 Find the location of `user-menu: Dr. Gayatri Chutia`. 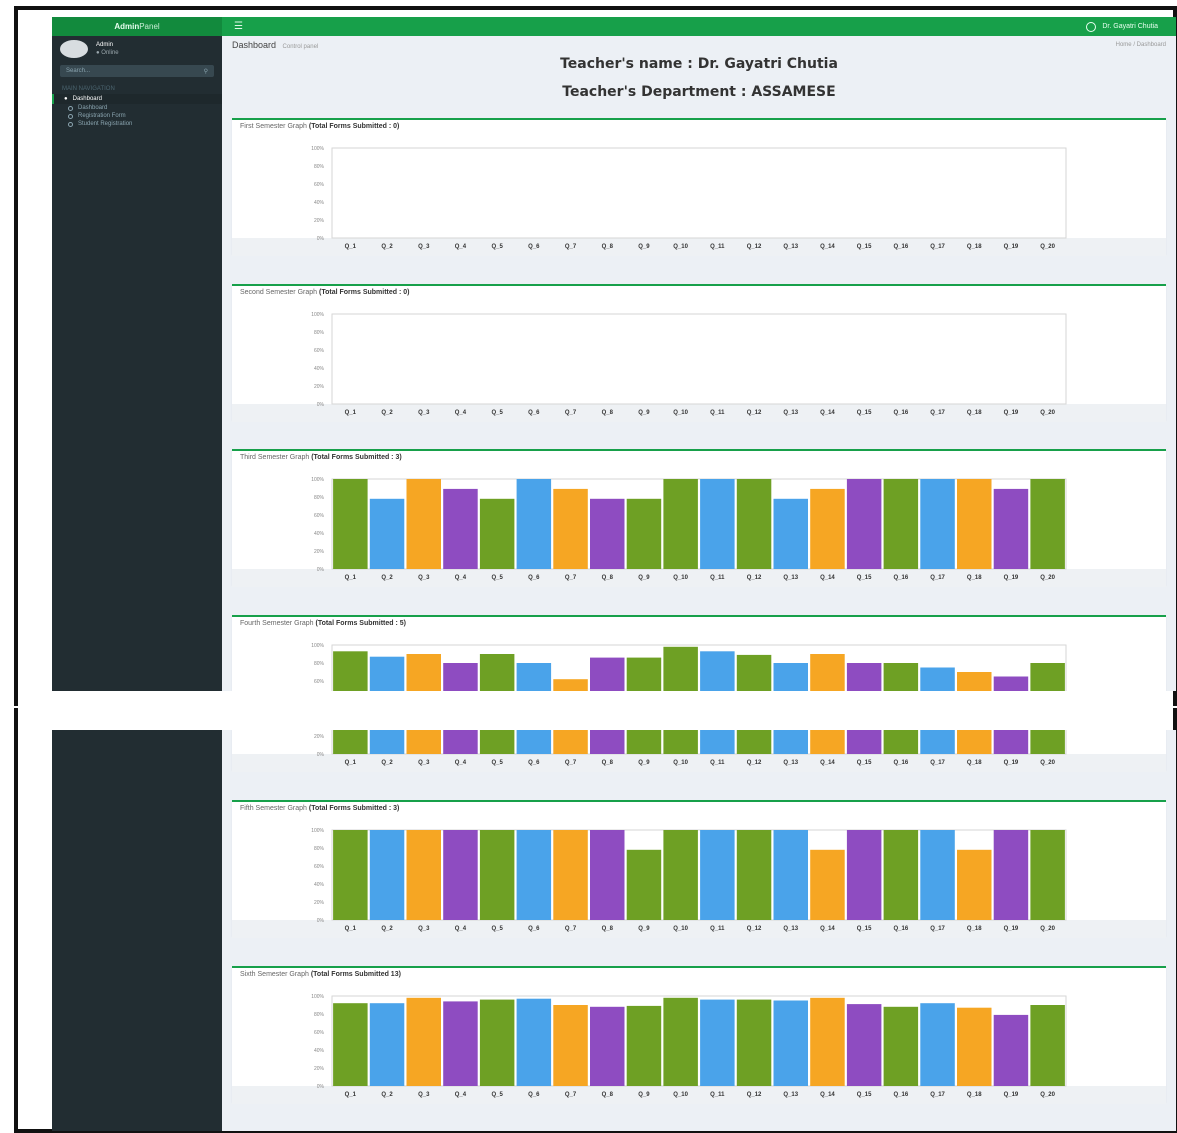

user-menu: Dr. Gayatri Chutia is located at coordinates (1122, 26).